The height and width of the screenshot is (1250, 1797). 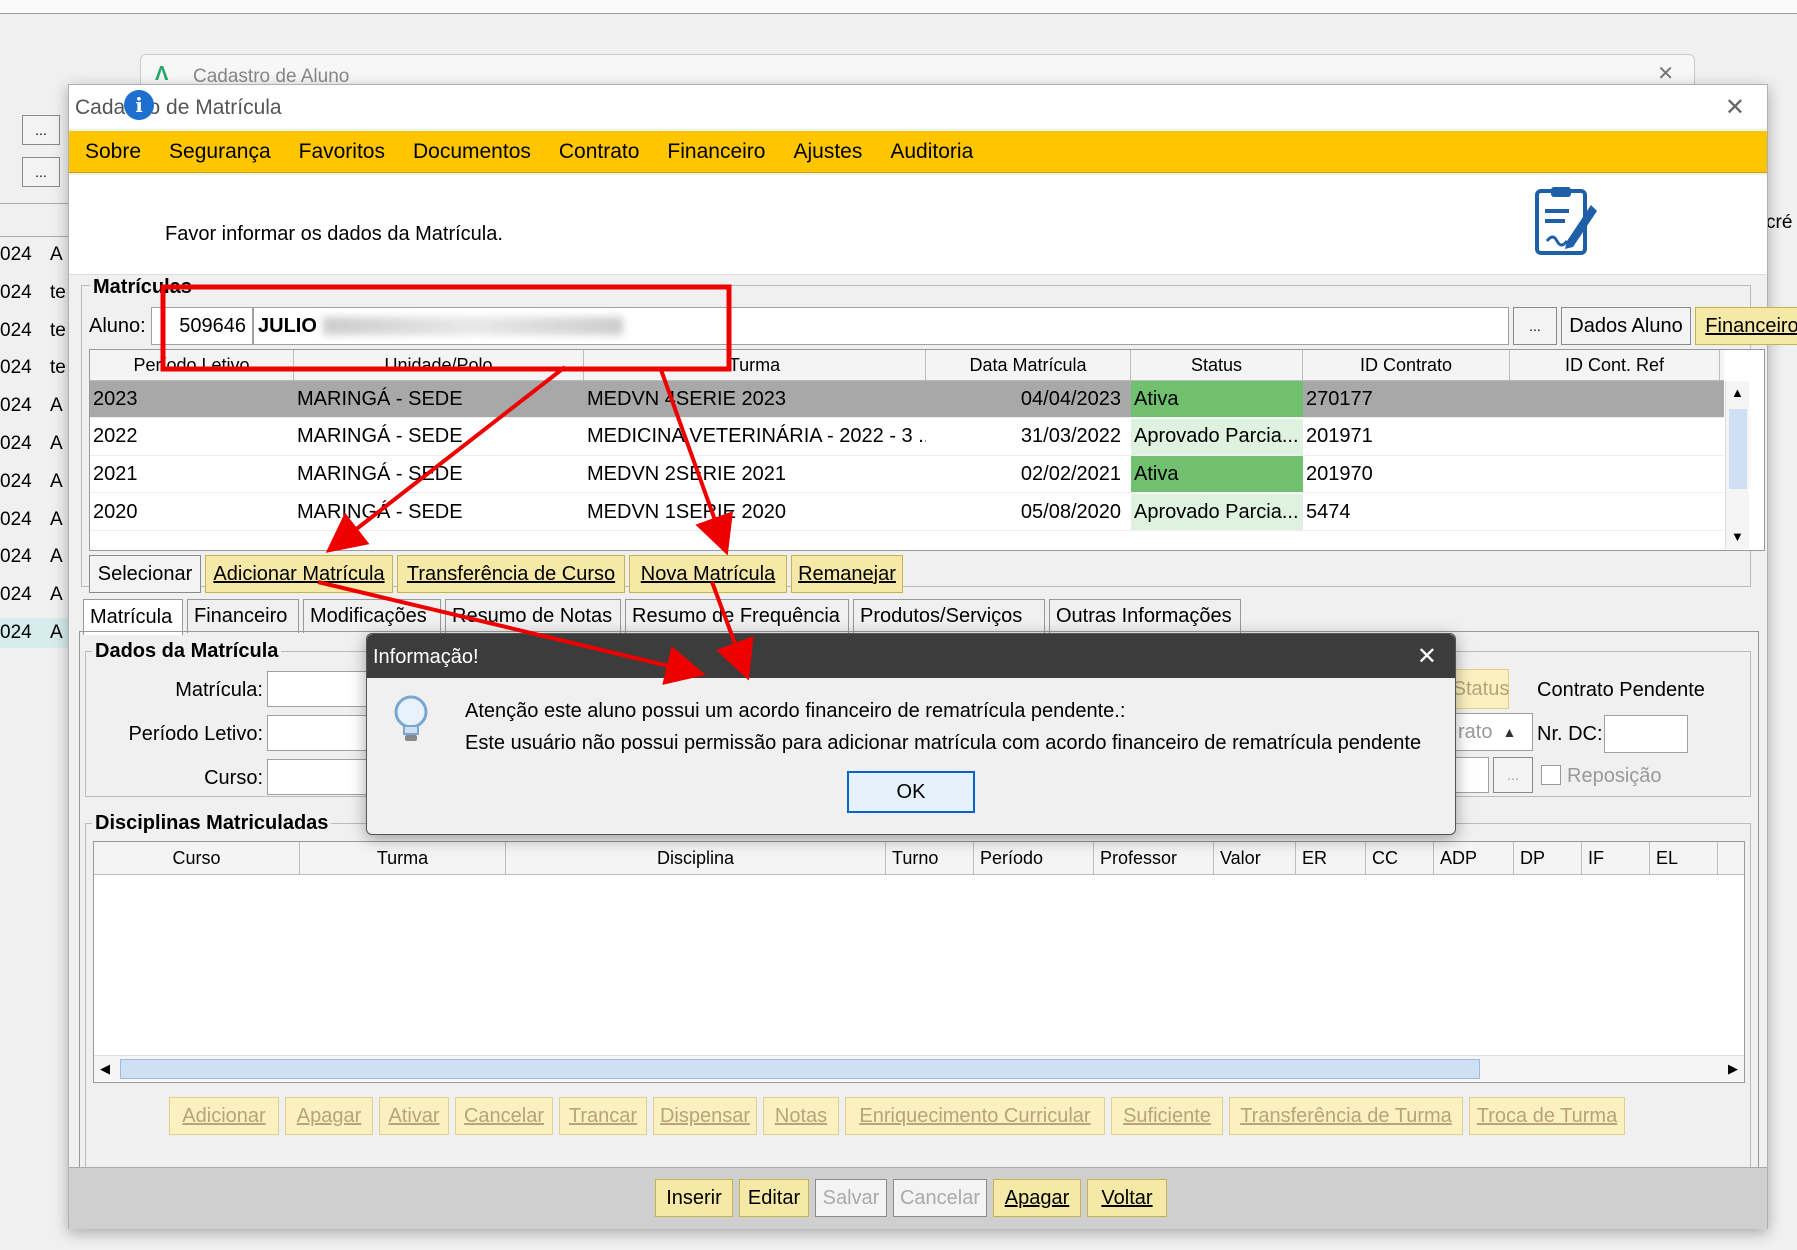 What do you see at coordinates (446, 328) in the screenshot?
I see `annotation-highlight-box` at bounding box center [446, 328].